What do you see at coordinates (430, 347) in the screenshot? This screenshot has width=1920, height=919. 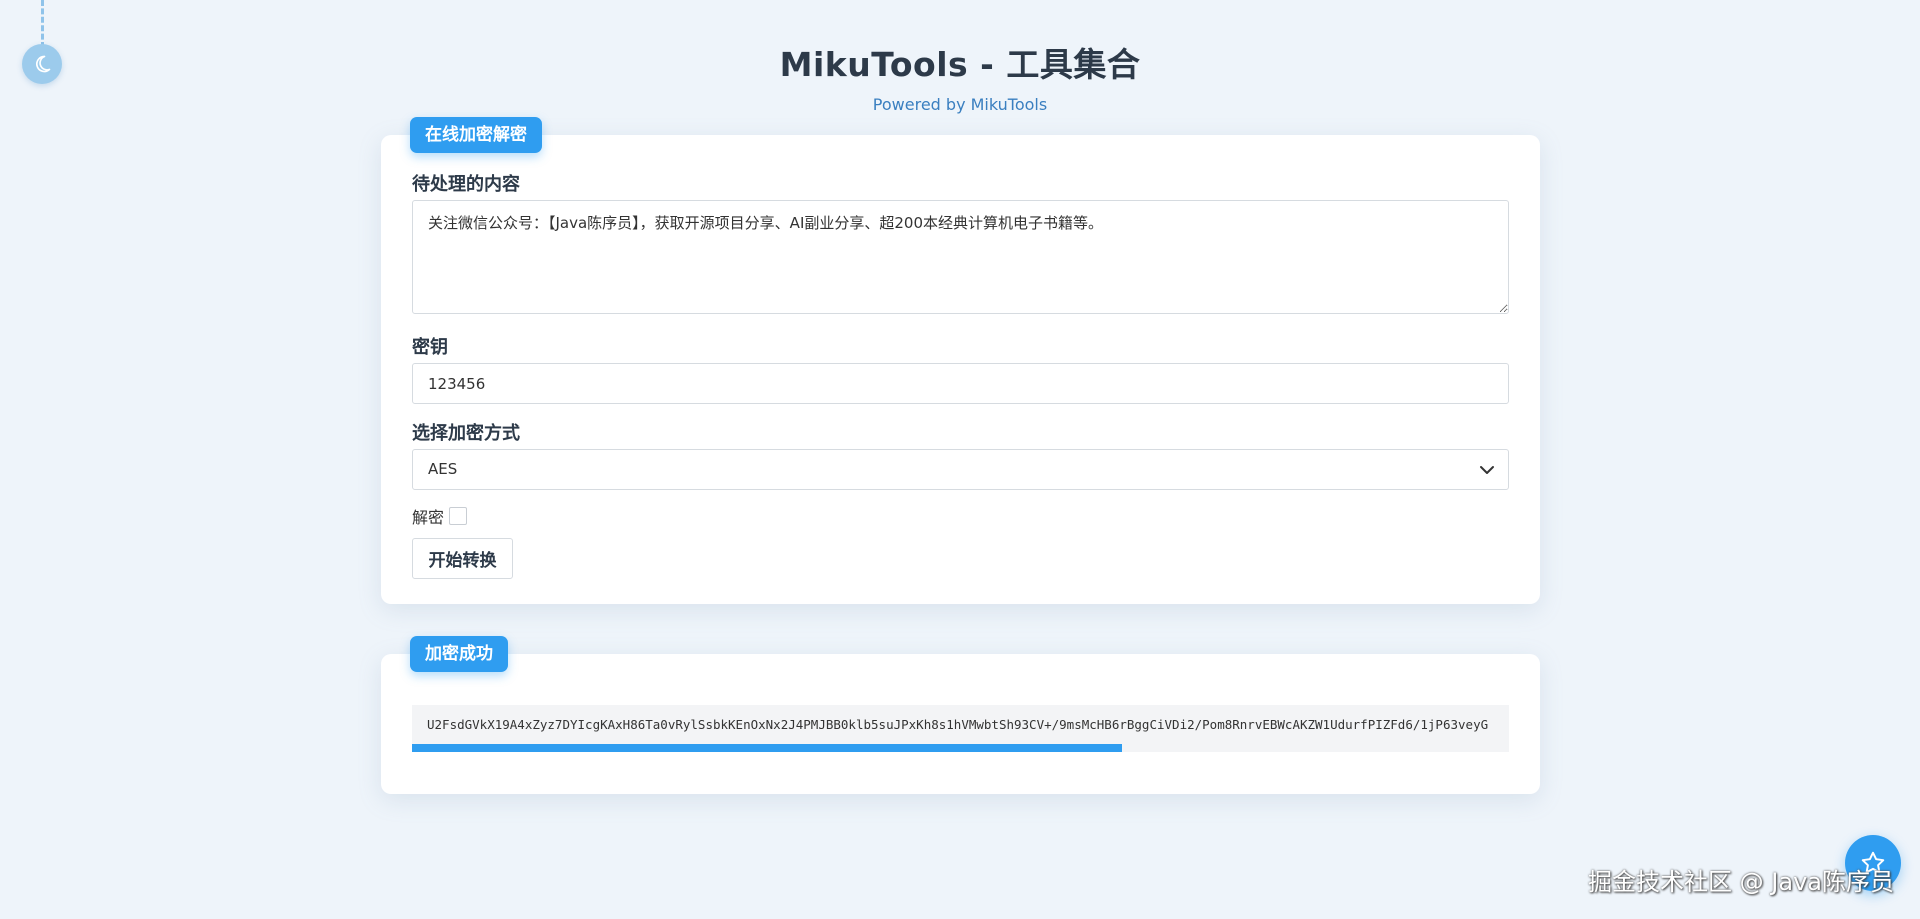 I see `key-label: 密钥` at bounding box center [430, 347].